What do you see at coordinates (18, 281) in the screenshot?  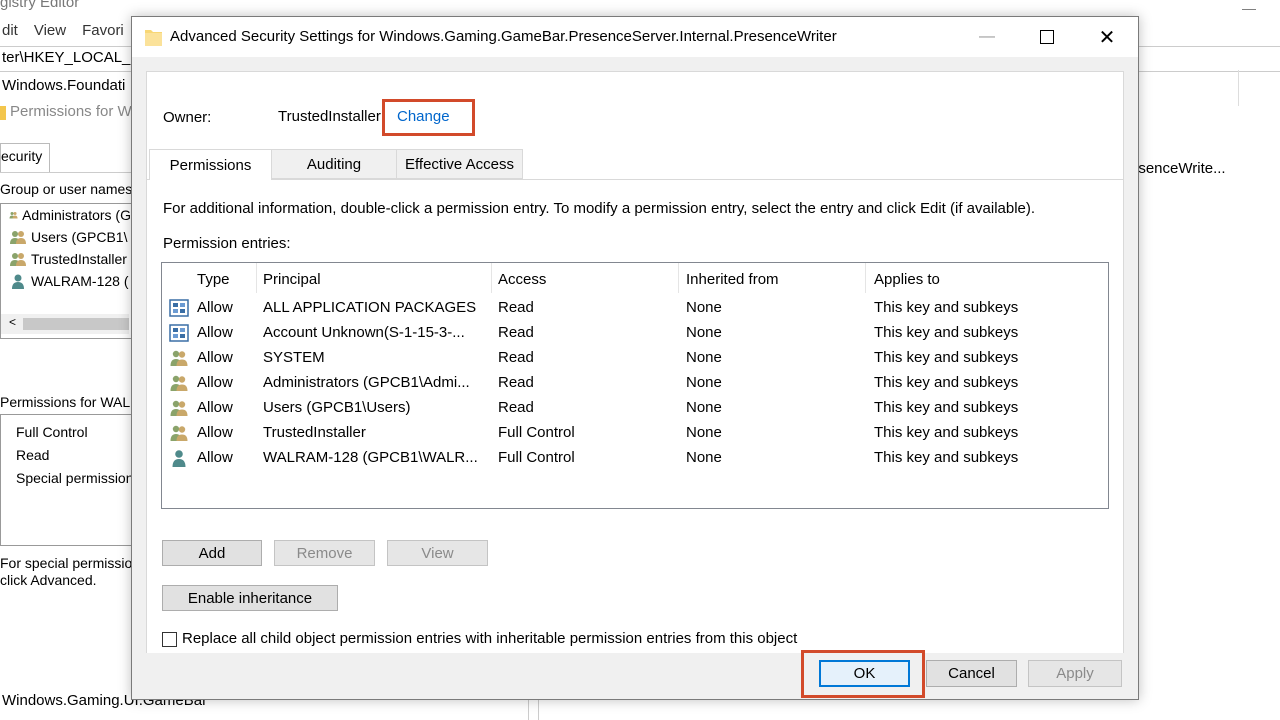 I see `user-icon` at bounding box center [18, 281].